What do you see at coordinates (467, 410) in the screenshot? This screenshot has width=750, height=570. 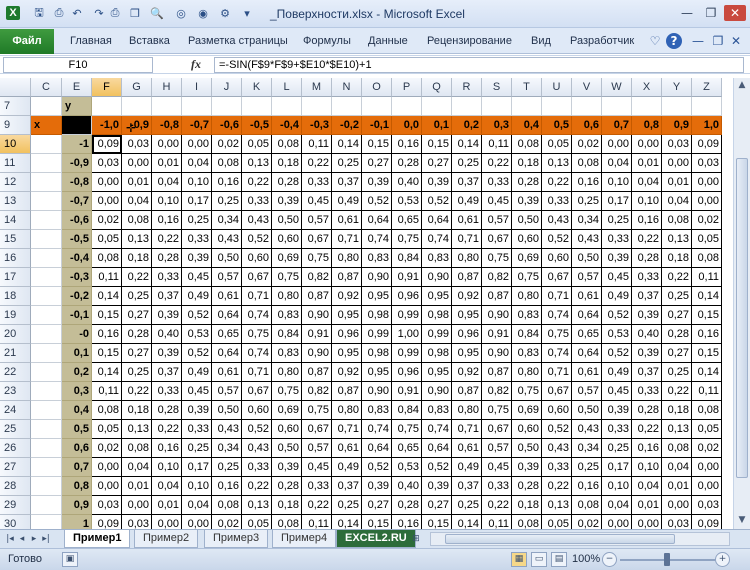 I see `data-cell: 0,80` at bounding box center [467, 410].